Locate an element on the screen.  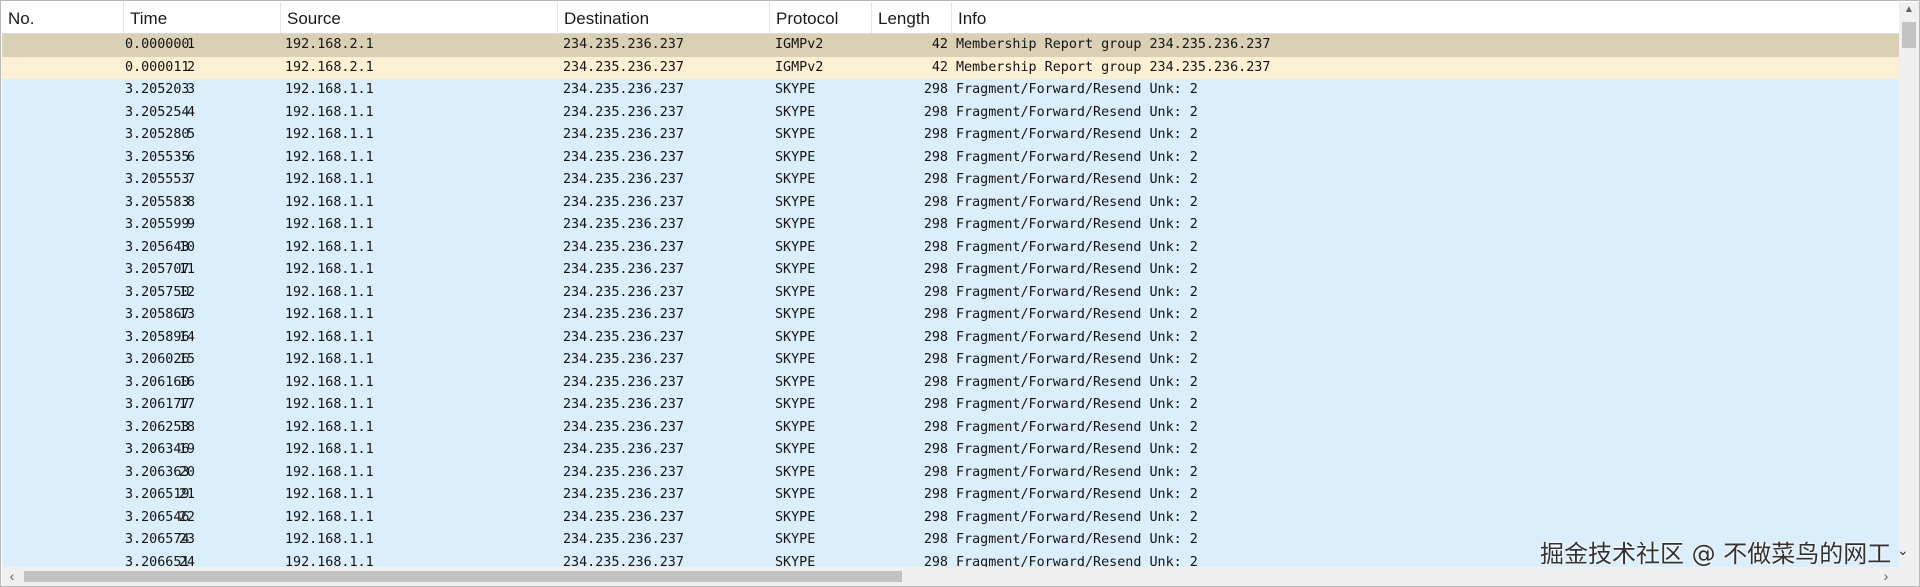
column-header-time: Time is located at coordinates (202, 17).